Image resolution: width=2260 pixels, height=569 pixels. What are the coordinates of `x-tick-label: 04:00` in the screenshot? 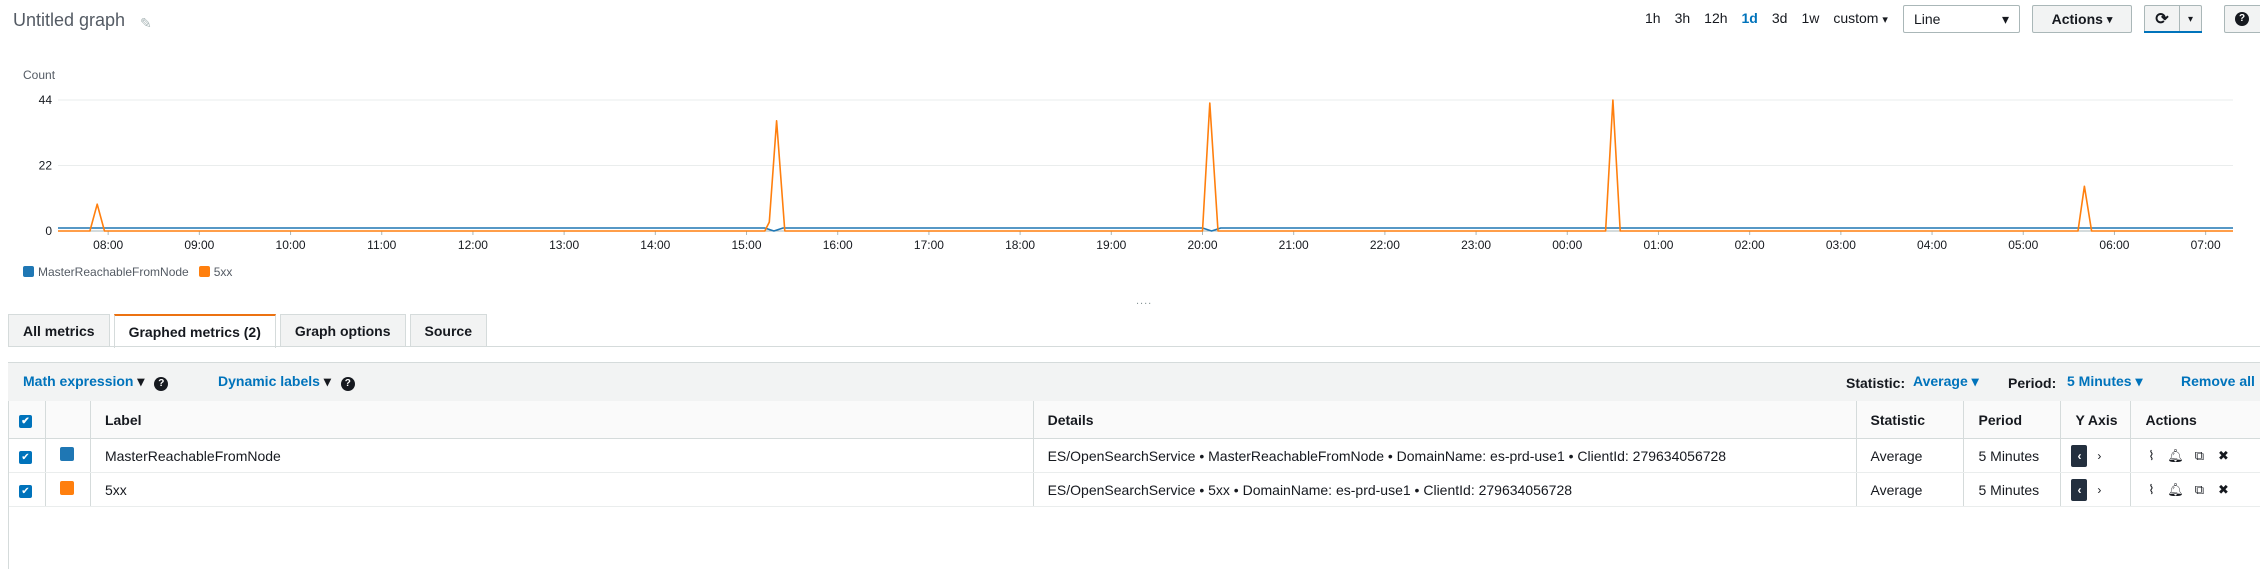 It's located at (1932, 245).